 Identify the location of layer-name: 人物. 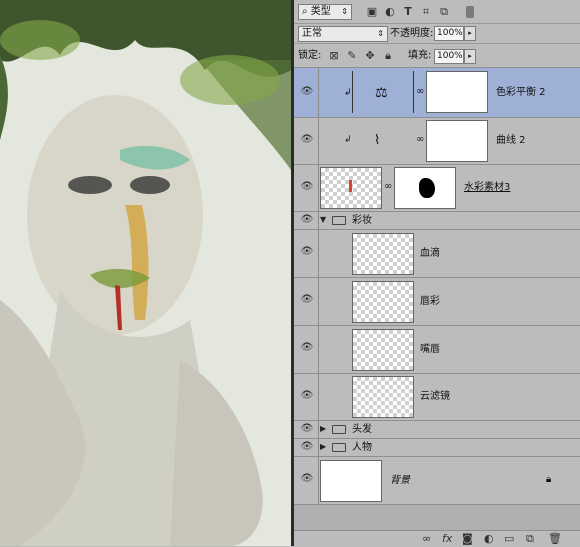
(362, 448).